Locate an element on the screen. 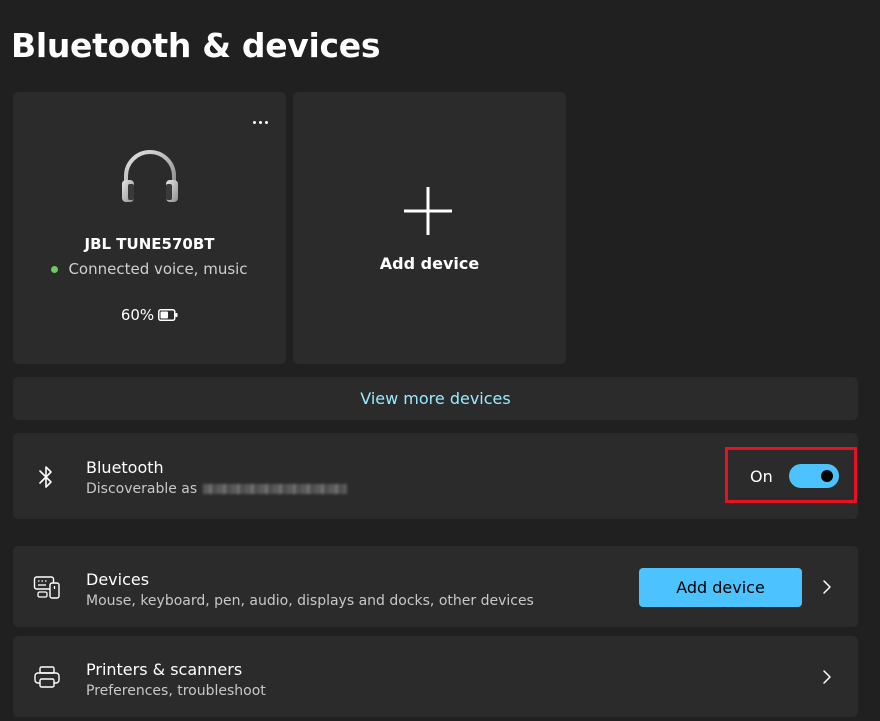 This screenshot has width=880, height=721. toggle-knob is located at coordinates (827, 476).